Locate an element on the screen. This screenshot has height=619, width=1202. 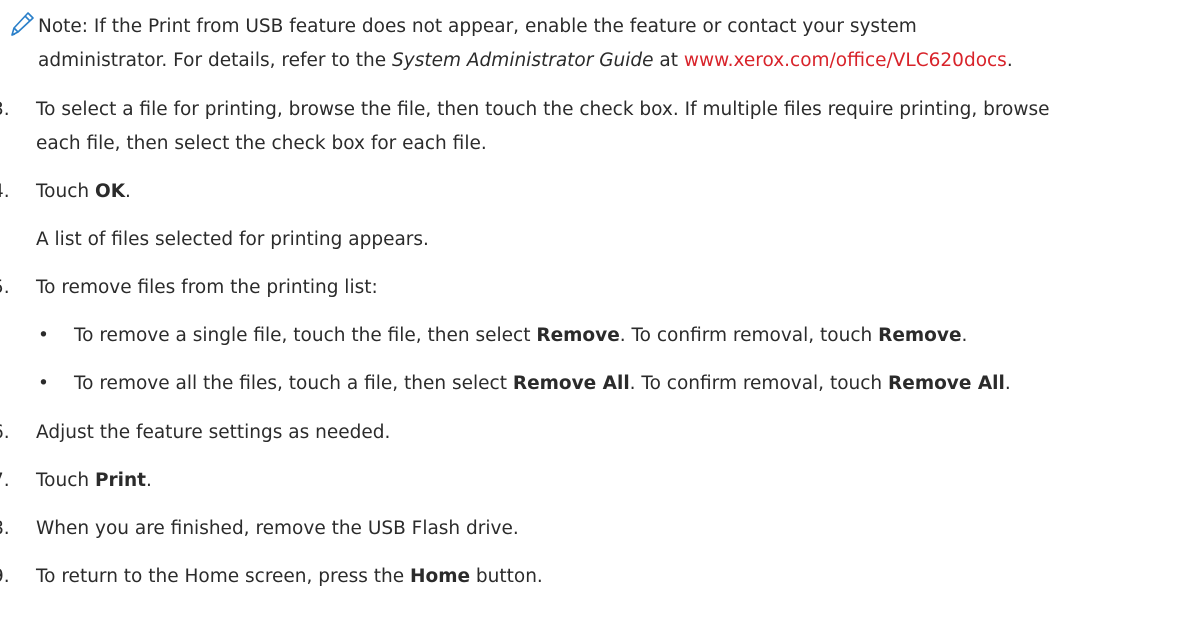
step-7-text: Touch is located at coordinates (65, 480).